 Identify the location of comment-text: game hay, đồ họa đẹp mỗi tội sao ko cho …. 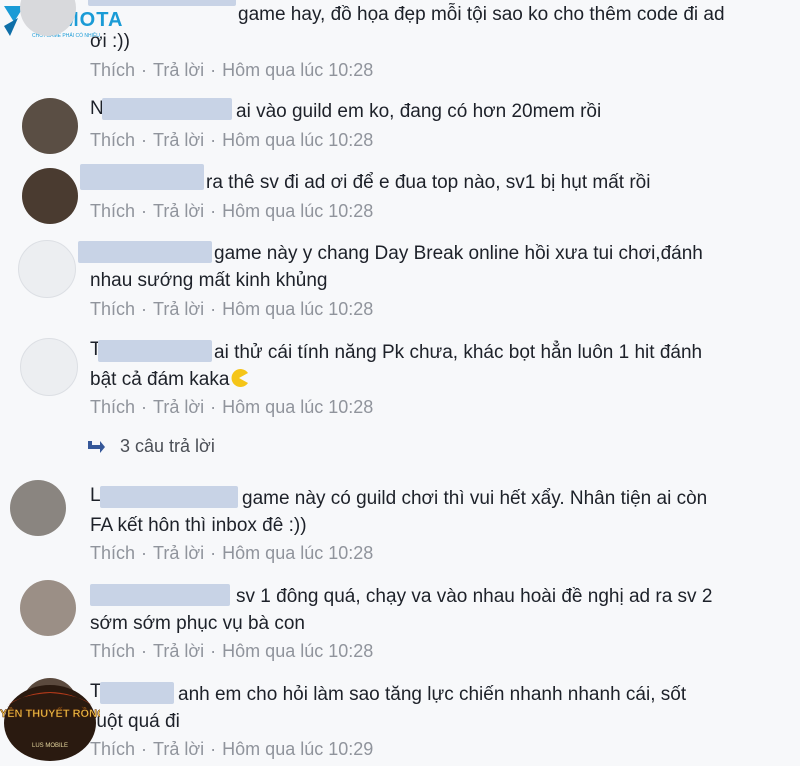
(407, 28).